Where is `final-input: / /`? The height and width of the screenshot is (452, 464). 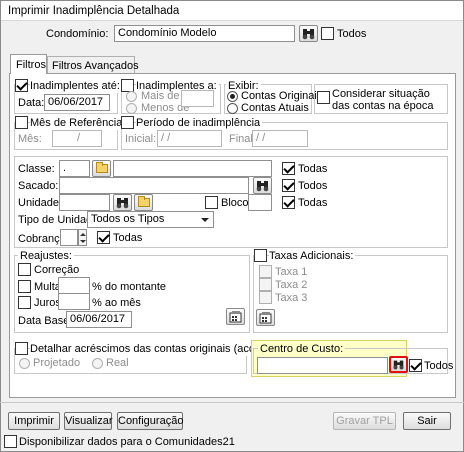 final-input: / / is located at coordinates (280, 138).